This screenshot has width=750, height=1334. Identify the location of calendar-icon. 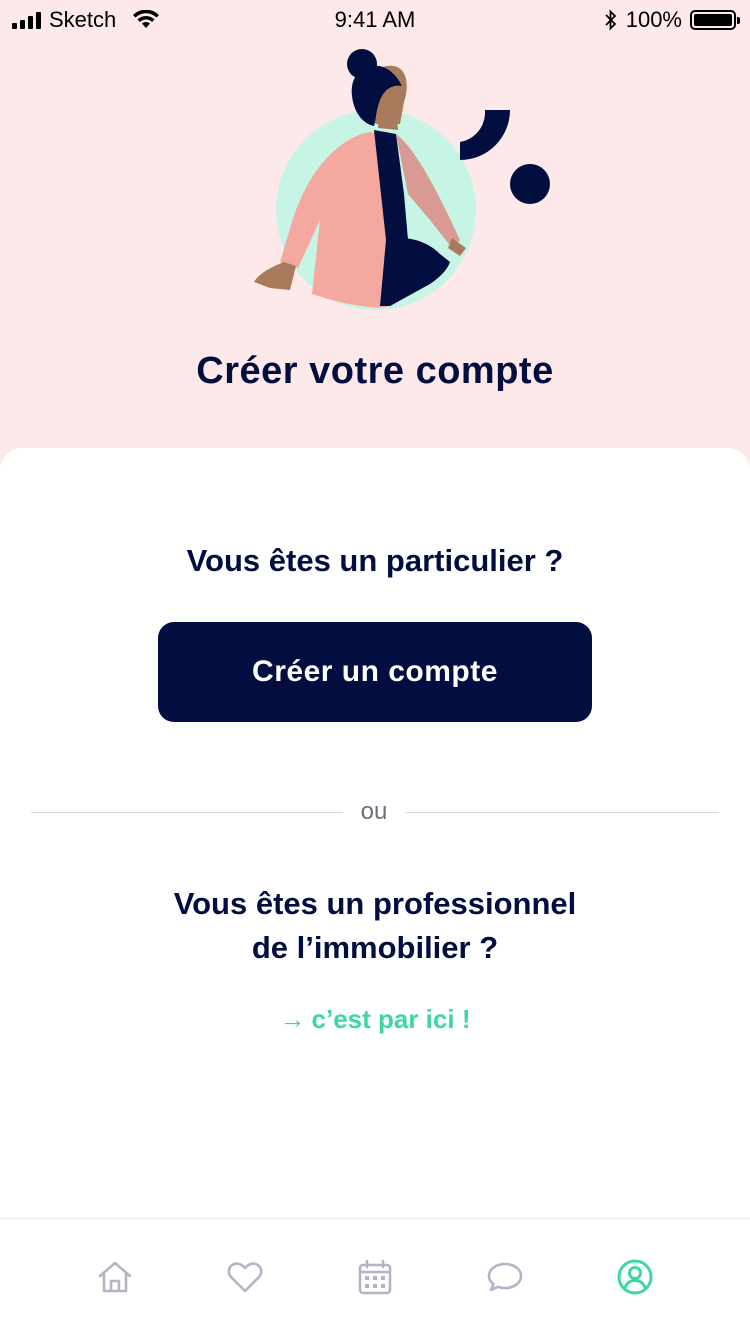
(375, 1276).